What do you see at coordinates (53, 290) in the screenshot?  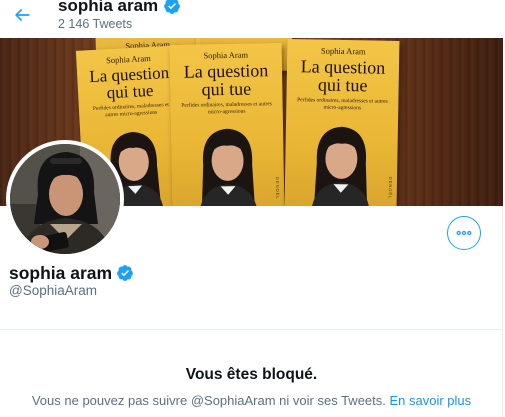 I see `profile-handle: @SophiaAram` at bounding box center [53, 290].